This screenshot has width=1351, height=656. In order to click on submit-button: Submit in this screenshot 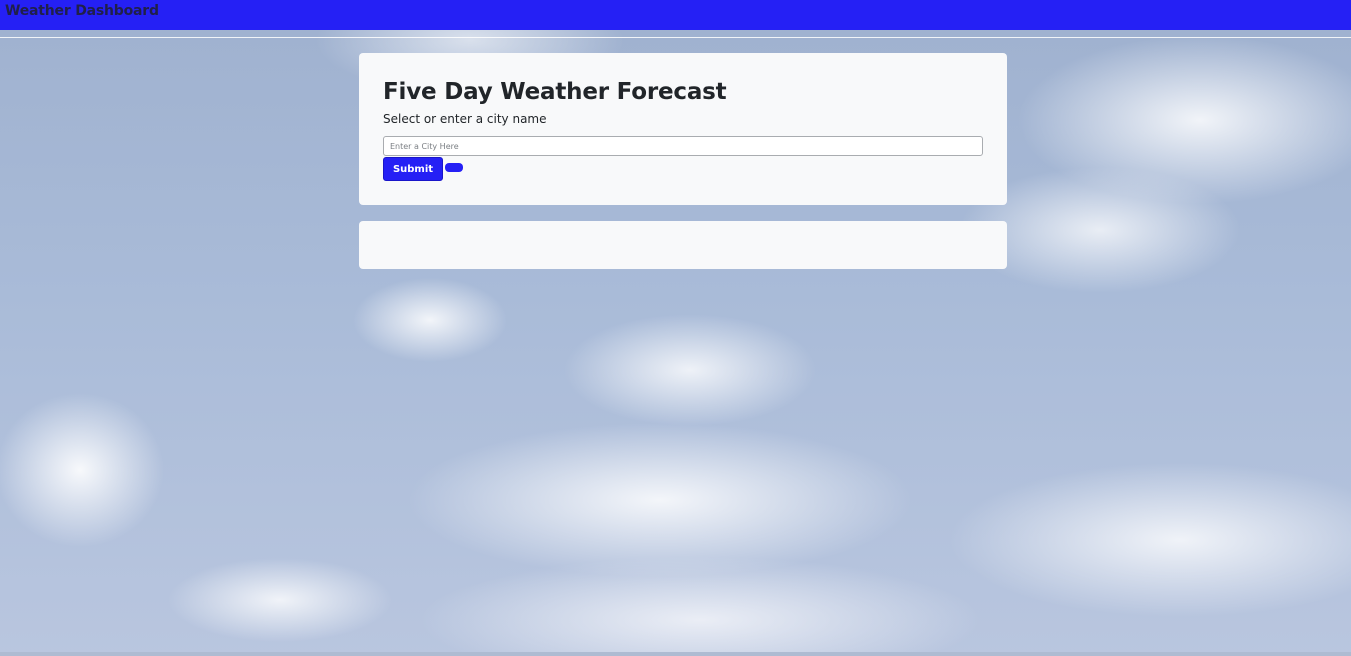, I will do `click(413, 169)`.